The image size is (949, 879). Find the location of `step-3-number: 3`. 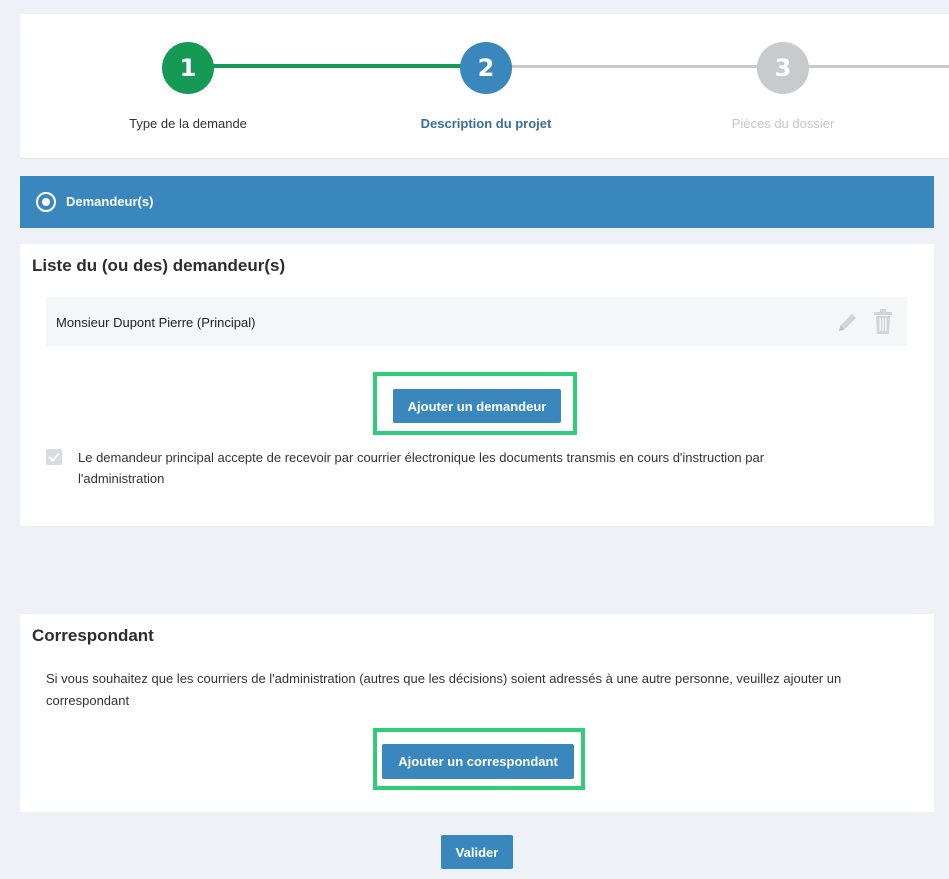

step-3-number: 3 is located at coordinates (783, 68).